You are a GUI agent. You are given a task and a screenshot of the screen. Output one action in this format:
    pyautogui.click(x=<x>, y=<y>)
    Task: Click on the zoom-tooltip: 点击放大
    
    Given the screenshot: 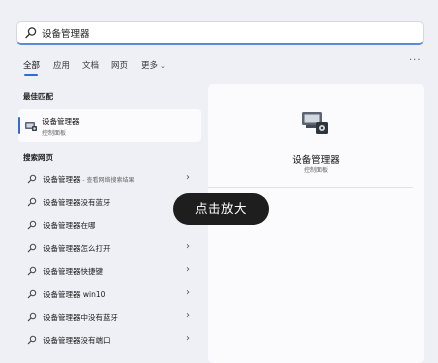 What is the action you would take?
    pyautogui.click(x=221, y=209)
    